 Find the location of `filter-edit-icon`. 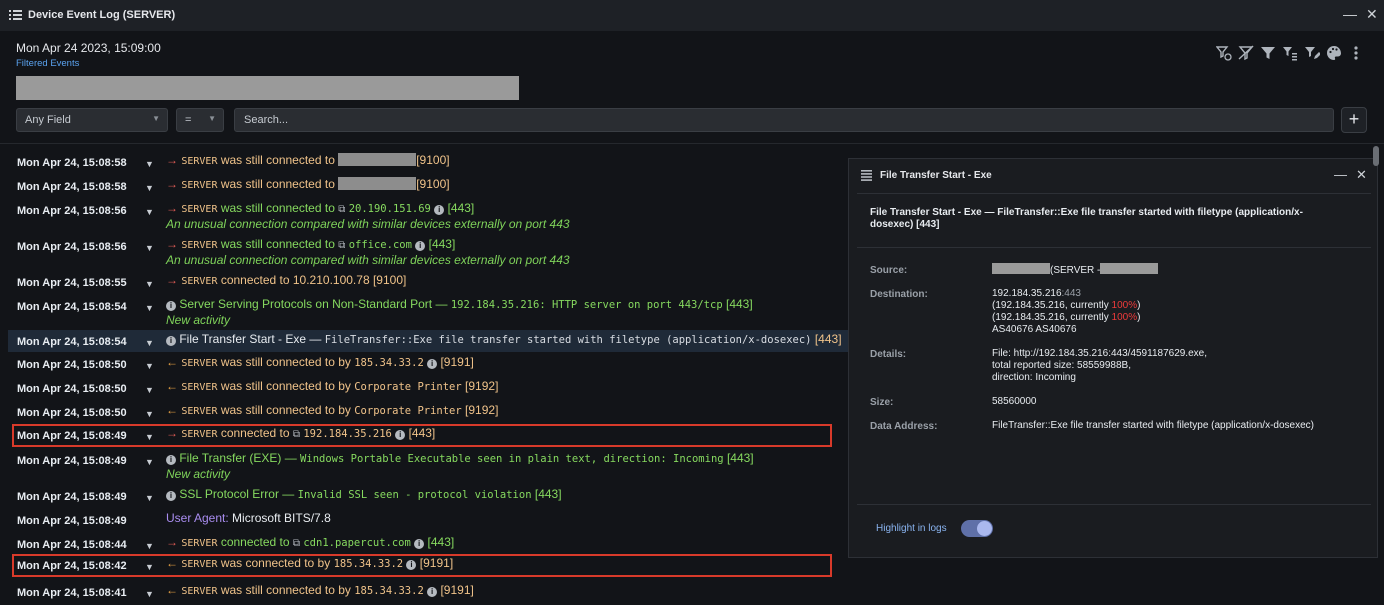

filter-edit-icon is located at coordinates (1312, 53).